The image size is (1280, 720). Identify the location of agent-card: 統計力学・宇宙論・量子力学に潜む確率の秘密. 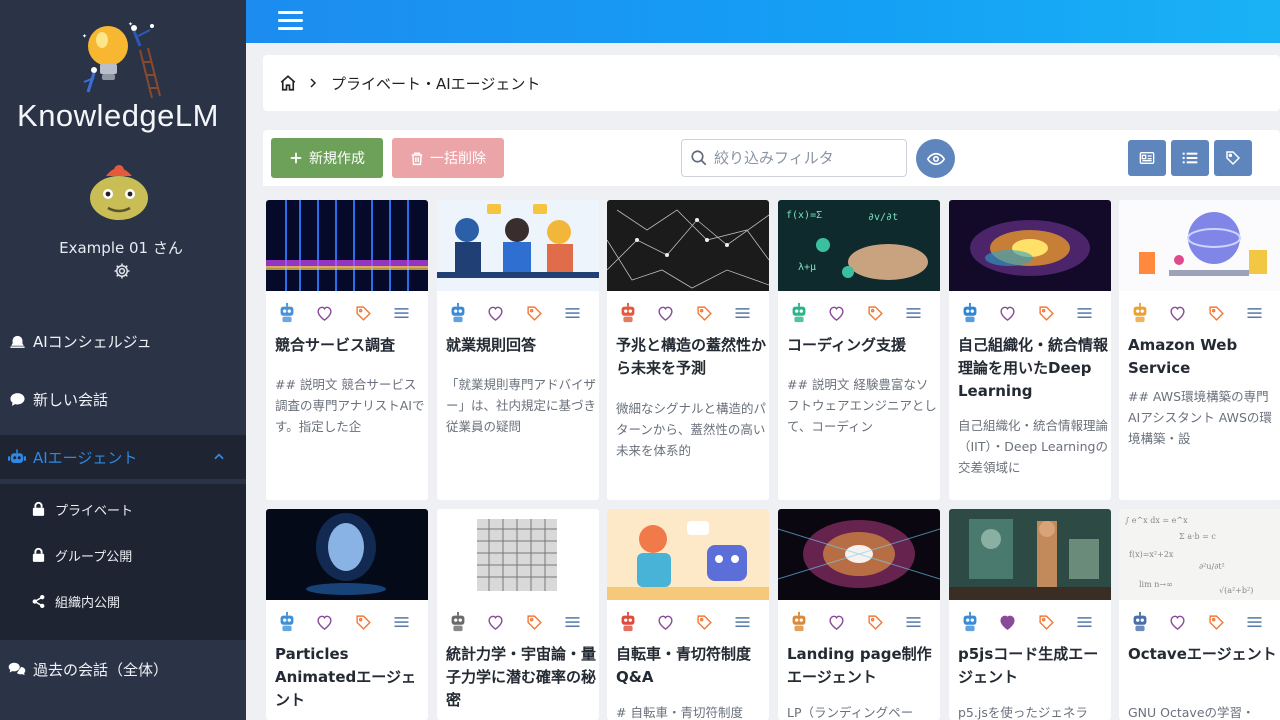
(518, 614).